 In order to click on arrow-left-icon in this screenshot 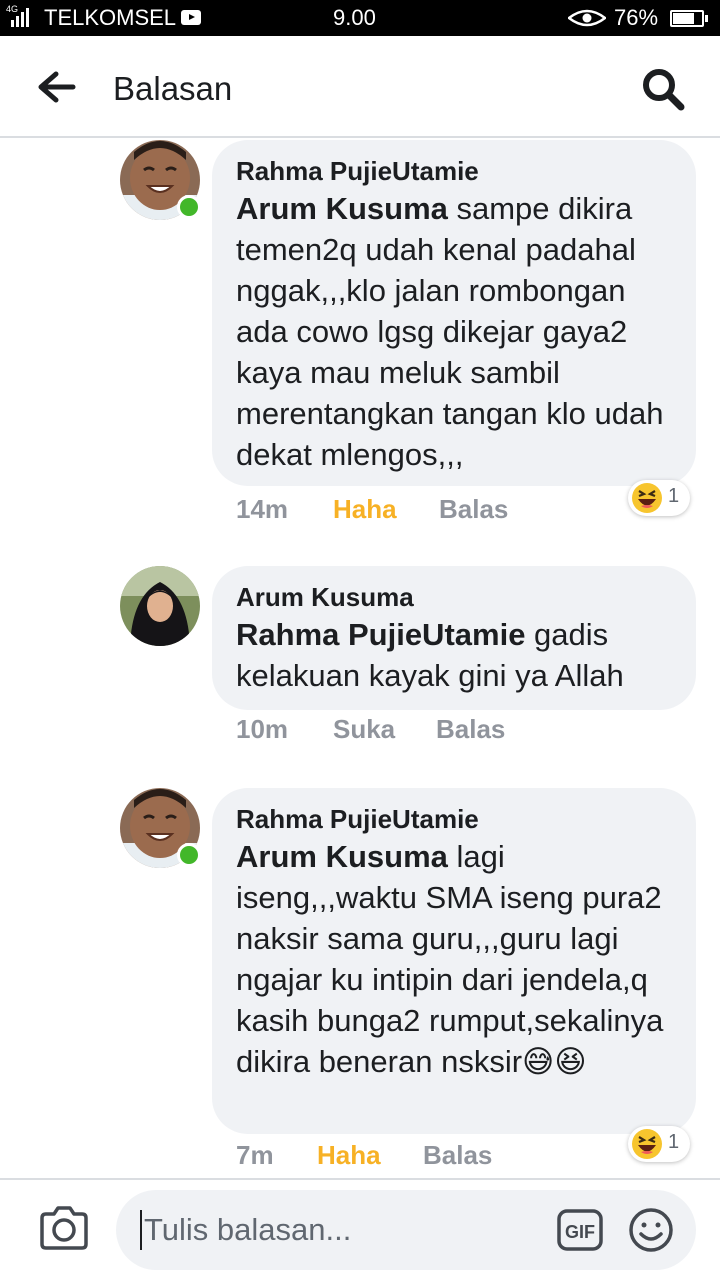, I will do `click(56, 87)`.